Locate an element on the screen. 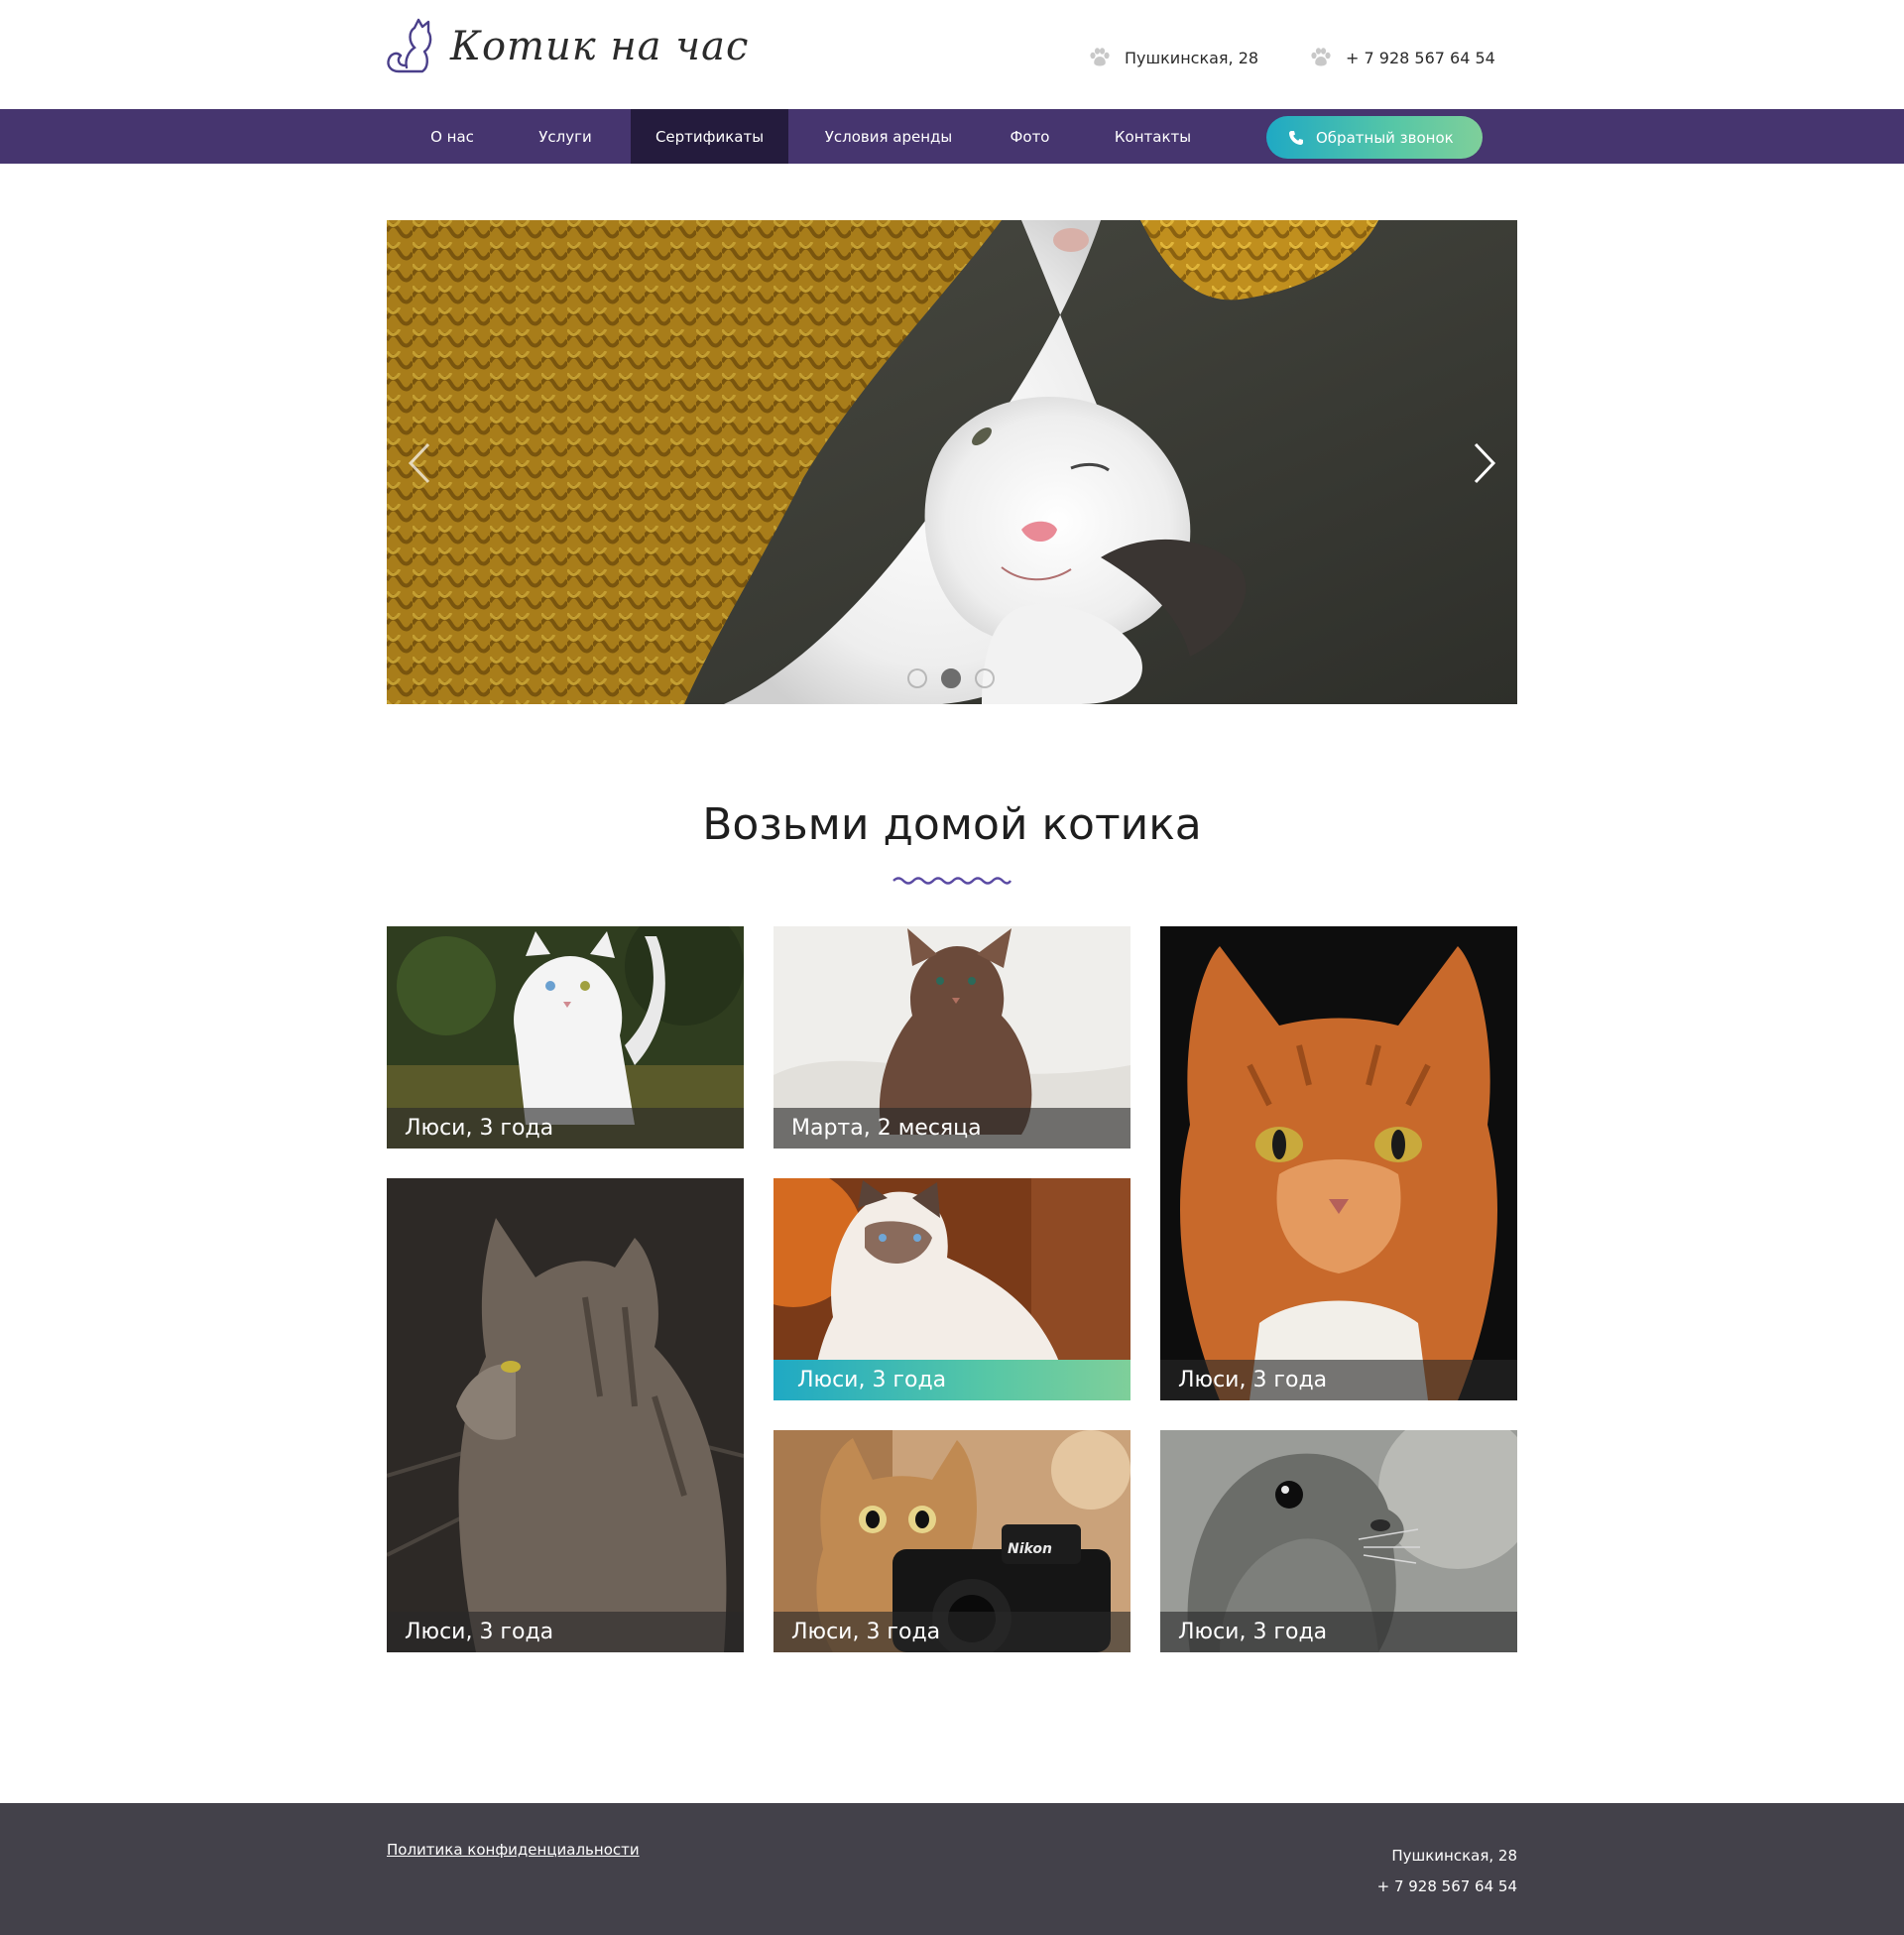 Image resolution: width=1904 pixels, height=1935 pixels. nav-item-services: Услуги is located at coordinates (565, 136).